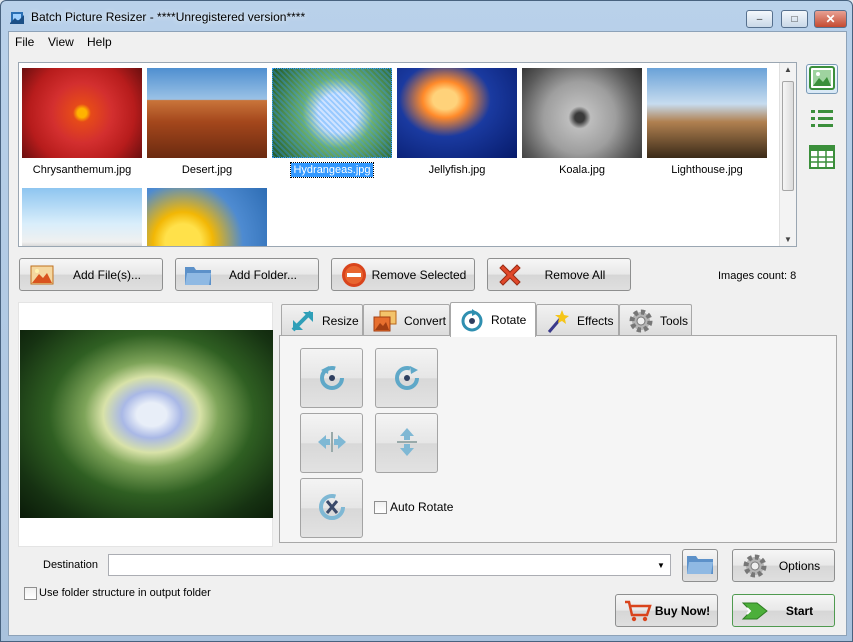 Image resolution: width=853 pixels, height=642 pixels. What do you see at coordinates (457, 170) in the screenshot?
I see `thumbnail-caption: Jellyfish.jpg` at bounding box center [457, 170].